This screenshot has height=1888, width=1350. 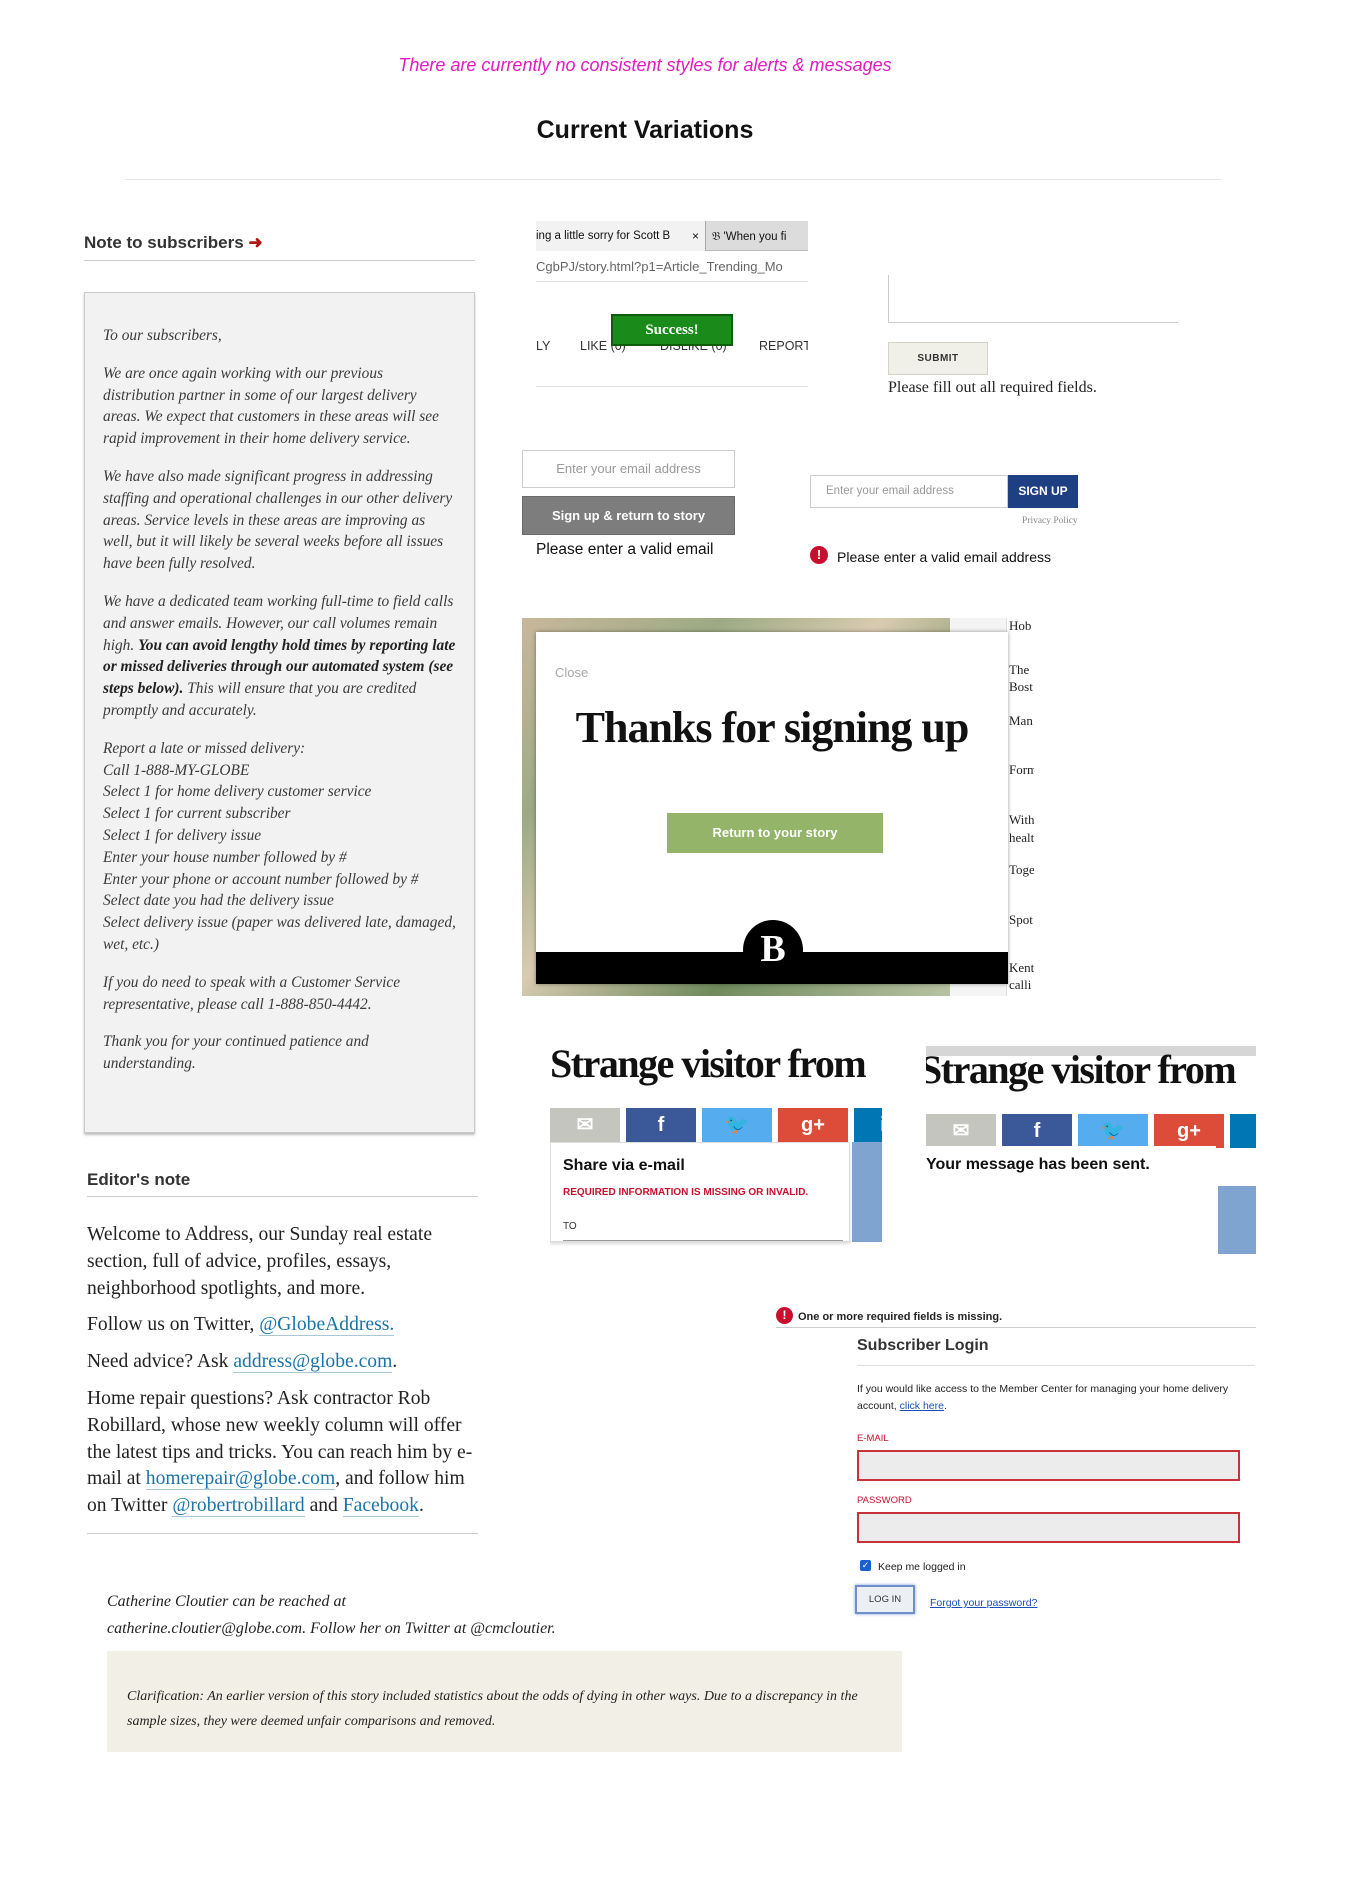 What do you see at coordinates (1021, 769) in the screenshot?
I see `article-snippet: Form` at bounding box center [1021, 769].